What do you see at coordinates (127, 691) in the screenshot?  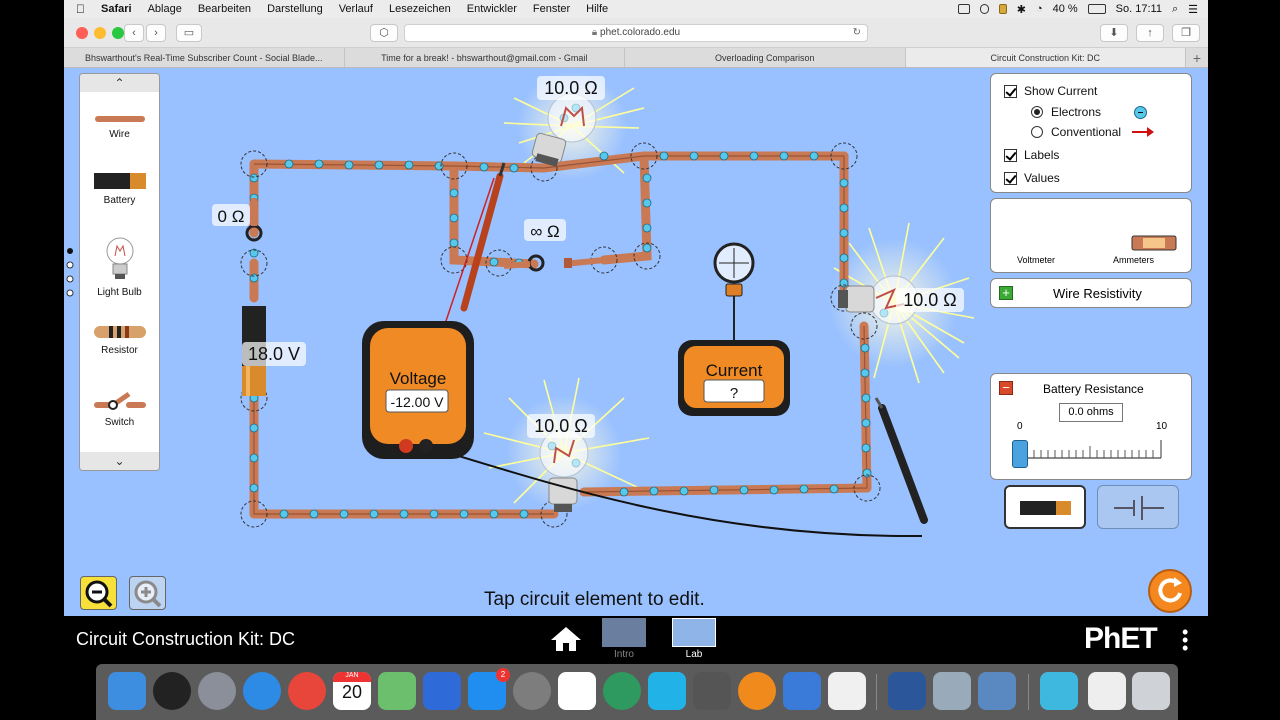 I see `finder-icon` at bounding box center [127, 691].